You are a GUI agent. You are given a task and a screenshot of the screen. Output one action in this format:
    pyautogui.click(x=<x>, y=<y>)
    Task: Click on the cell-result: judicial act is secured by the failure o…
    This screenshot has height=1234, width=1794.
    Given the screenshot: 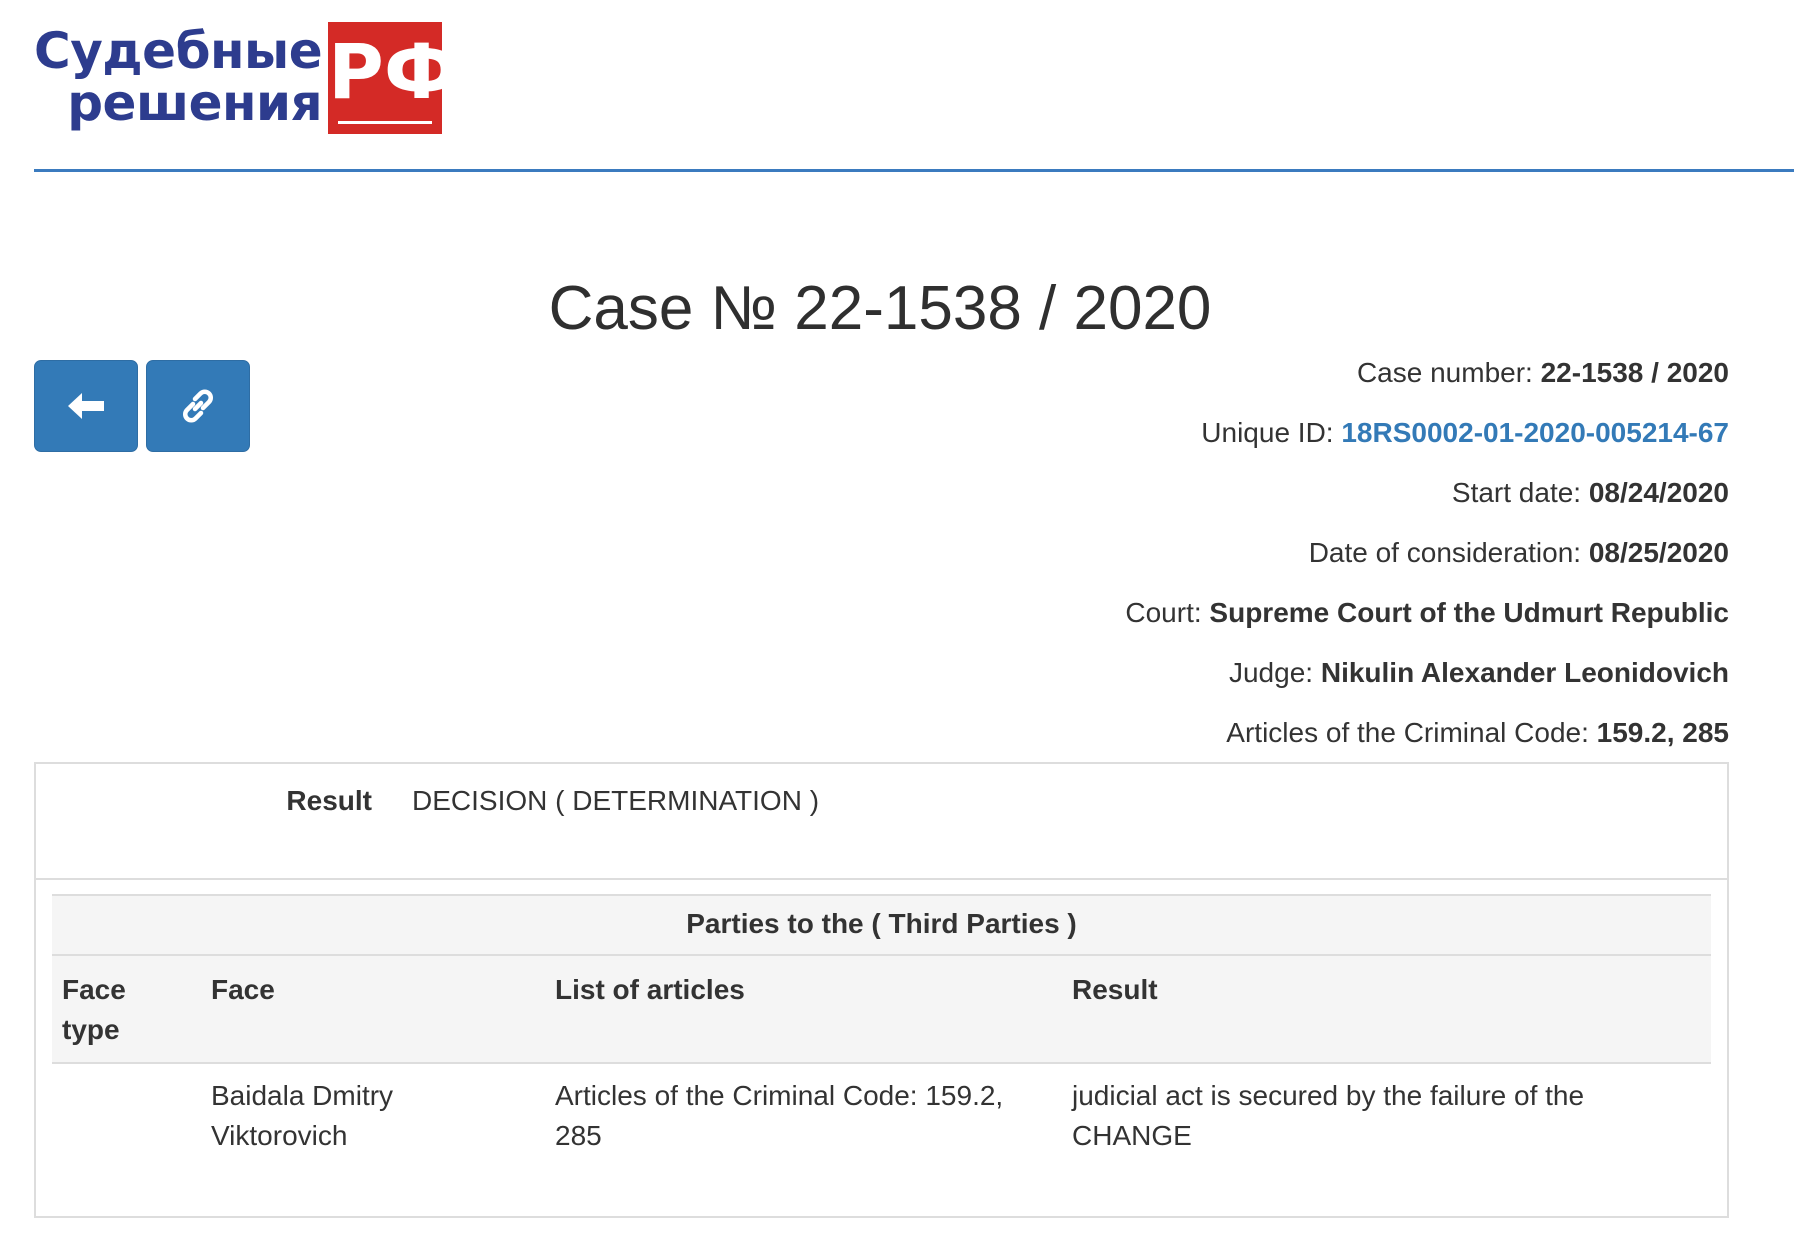 What is the action you would take?
    pyautogui.click(x=1328, y=1115)
    